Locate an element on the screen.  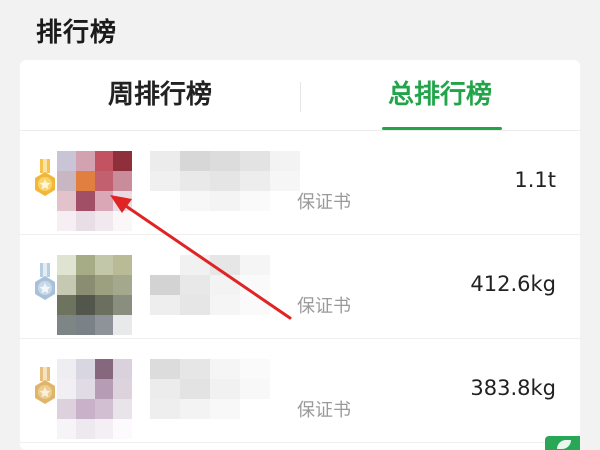
page-title: 排行榜 is located at coordinates (77, 33).